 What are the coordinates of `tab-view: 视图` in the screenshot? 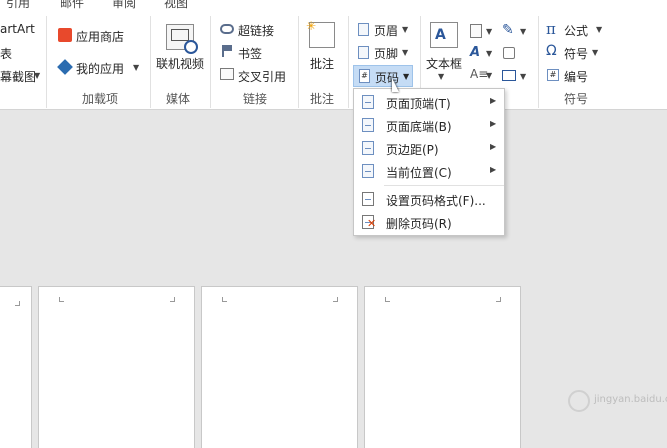 It's located at (176, 5).